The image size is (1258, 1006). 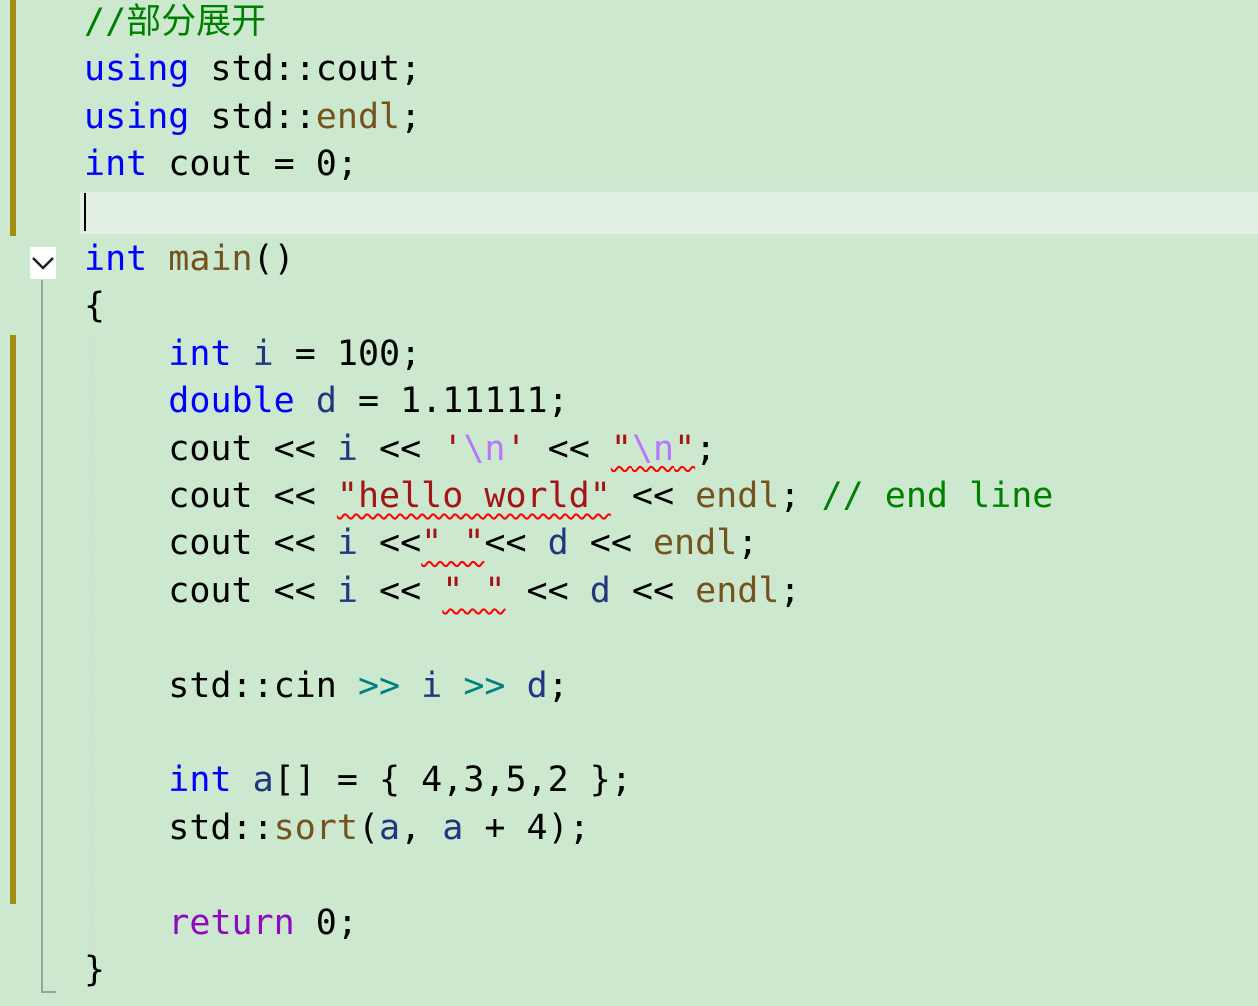 I want to click on code-token: {, so click(x=95, y=306).